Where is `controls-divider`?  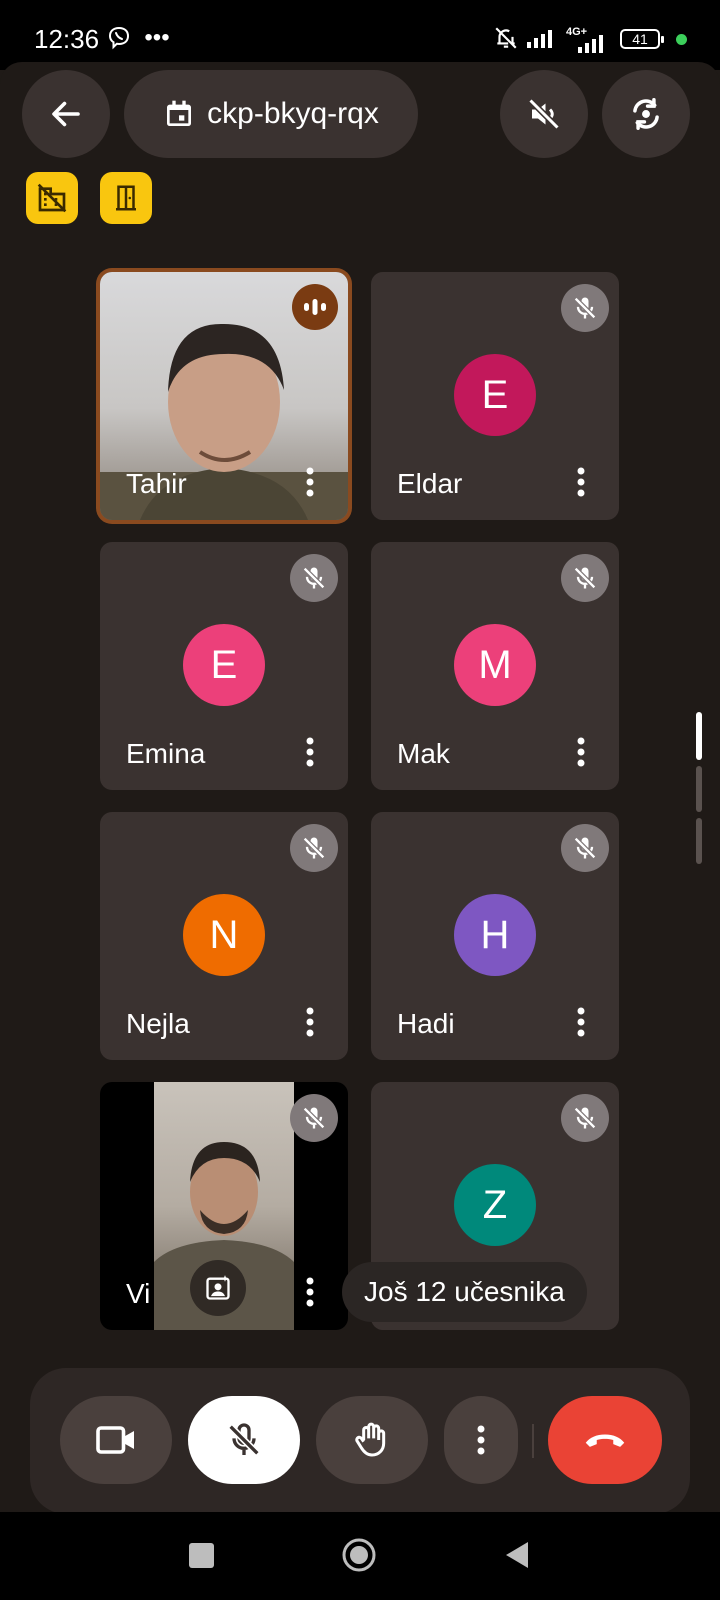
controls-divider is located at coordinates (533, 1441).